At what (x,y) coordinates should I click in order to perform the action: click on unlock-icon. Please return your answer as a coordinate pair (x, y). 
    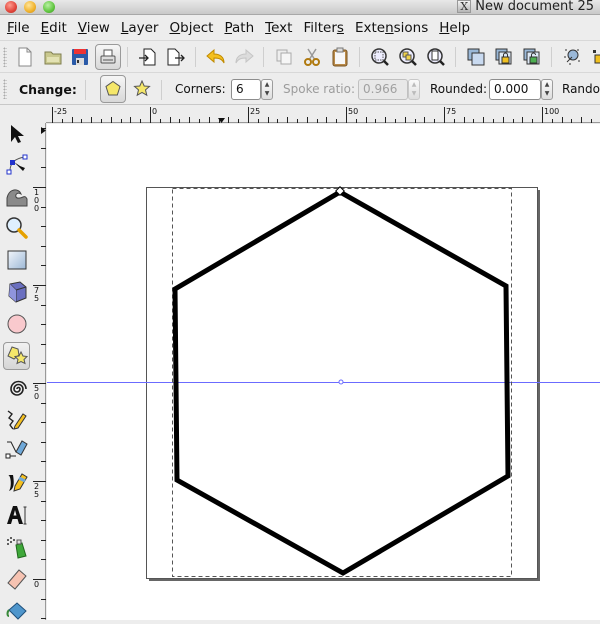
    Looking at the image, I should click on (531, 56).